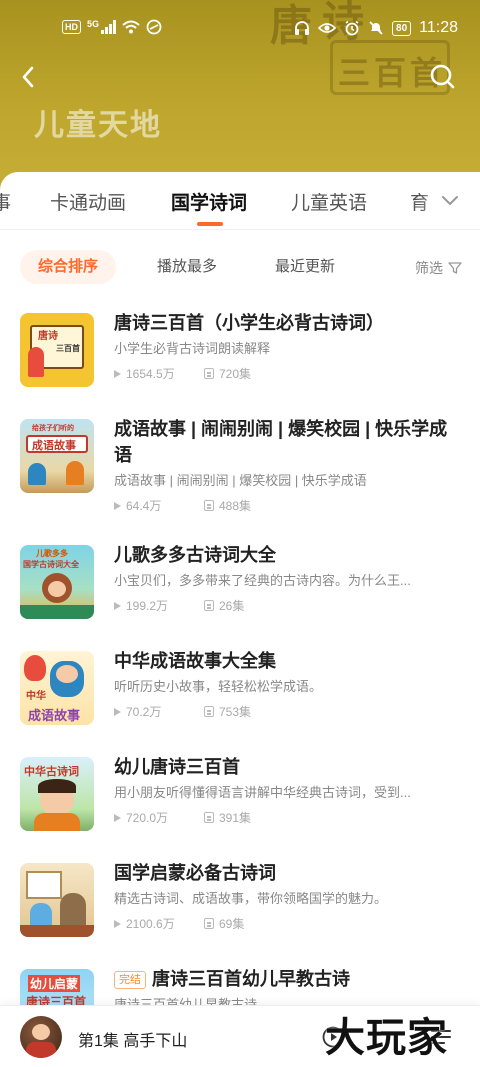 The height and width of the screenshot is (1067, 480). What do you see at coordinates (240, 268) in the screenshot?
I see `sort-bar: 综合排序 播放最多 最近更新 筛选` at bounding box center [240, 268].